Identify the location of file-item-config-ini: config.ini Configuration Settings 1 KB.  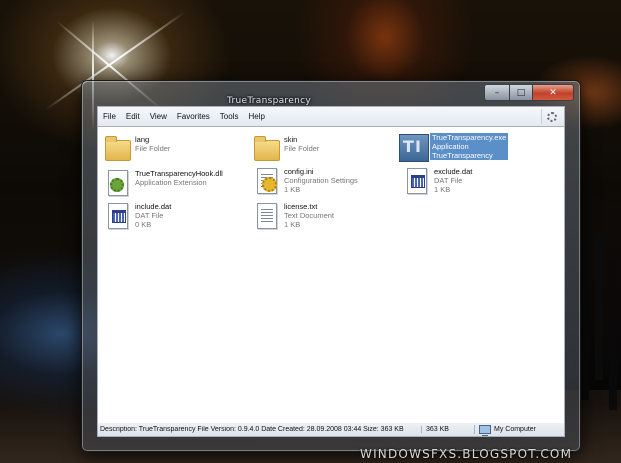
(323, 183).